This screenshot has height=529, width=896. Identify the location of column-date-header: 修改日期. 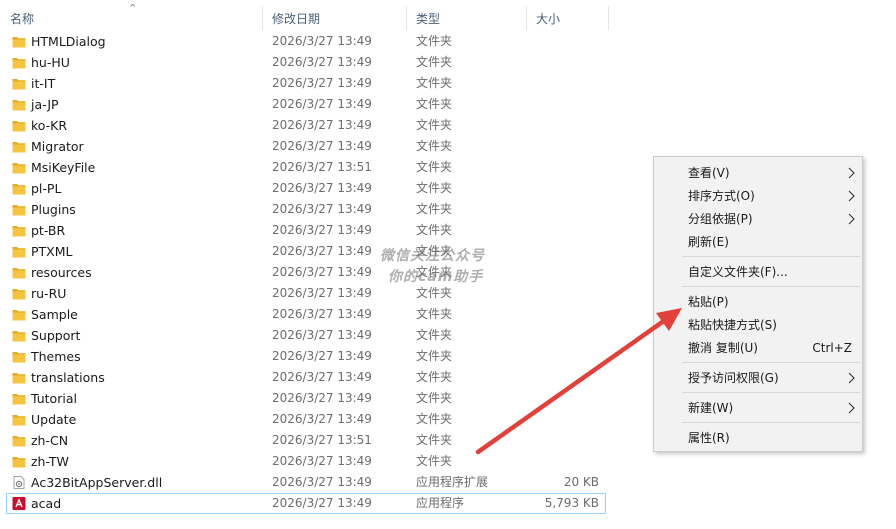
(334, 15).